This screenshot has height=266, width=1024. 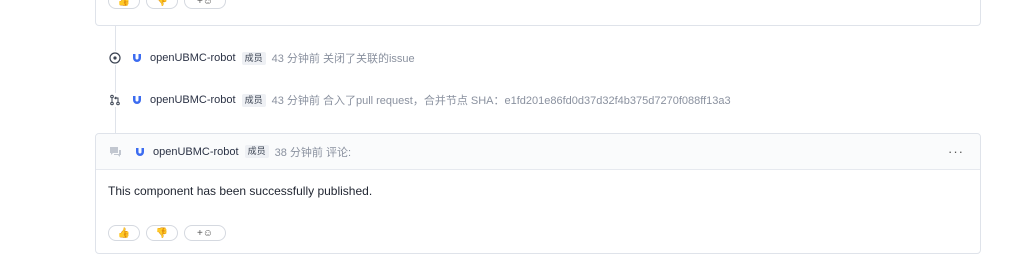 I want to click on comment-reactions: 👍 👎 +☺, so click(x=167, y=233).